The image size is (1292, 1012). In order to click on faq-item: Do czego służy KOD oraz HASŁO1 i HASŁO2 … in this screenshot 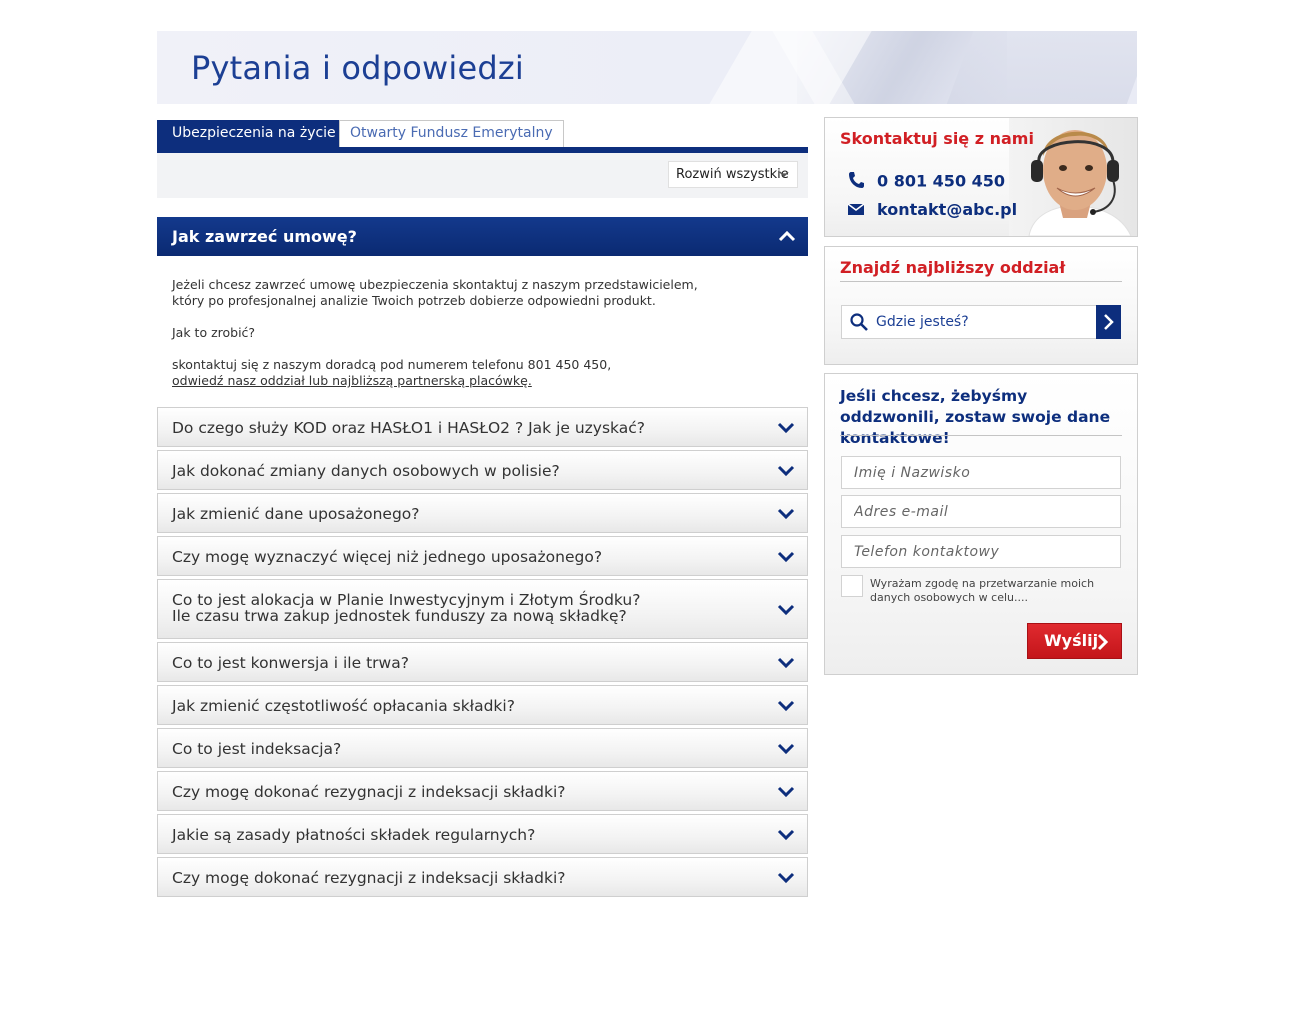, I will do `click(482, 427)`.